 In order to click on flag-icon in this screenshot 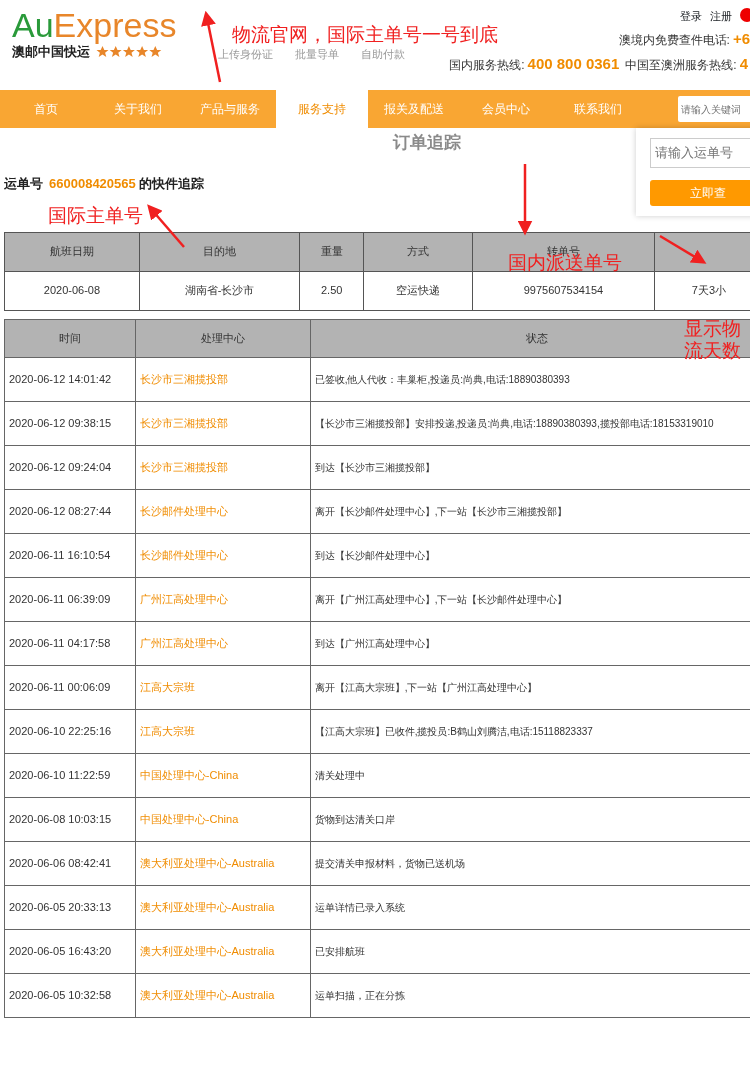, I will do `click(745, 15)`.